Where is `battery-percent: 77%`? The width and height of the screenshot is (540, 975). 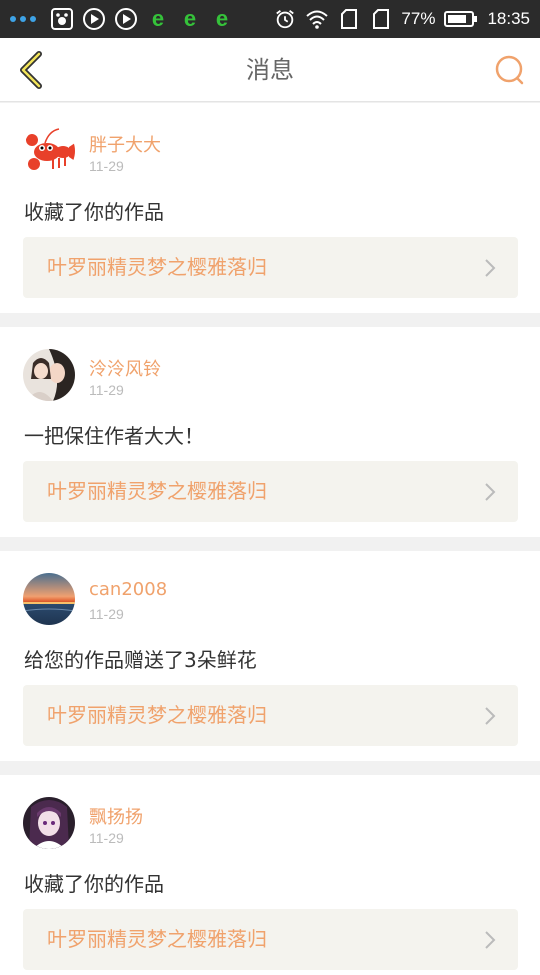 battery-percent: 77% is located at coordinates (418, 18).